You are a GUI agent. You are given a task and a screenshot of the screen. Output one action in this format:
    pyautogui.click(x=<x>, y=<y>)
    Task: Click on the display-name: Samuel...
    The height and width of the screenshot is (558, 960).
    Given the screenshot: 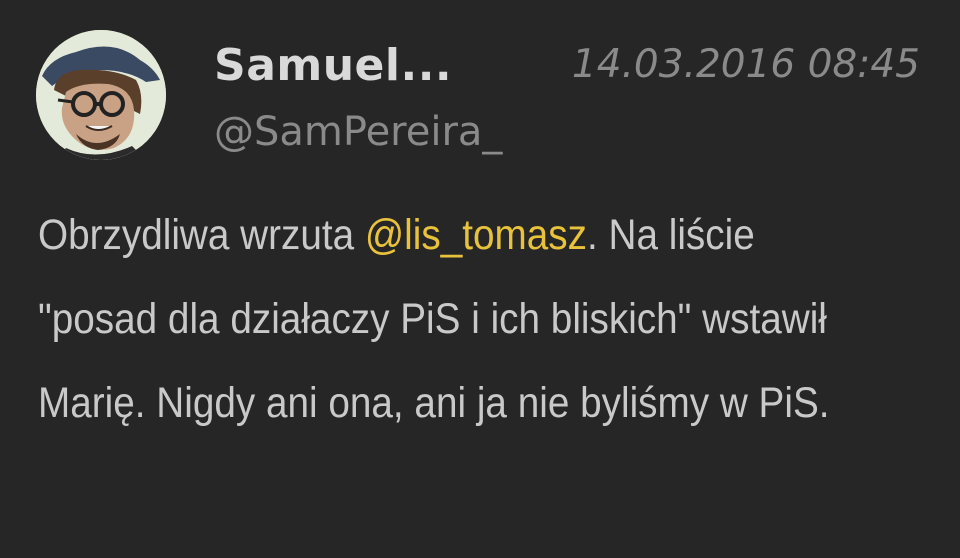 What is the action you would take?
    pyautogui.click(x=333, y=66)
    